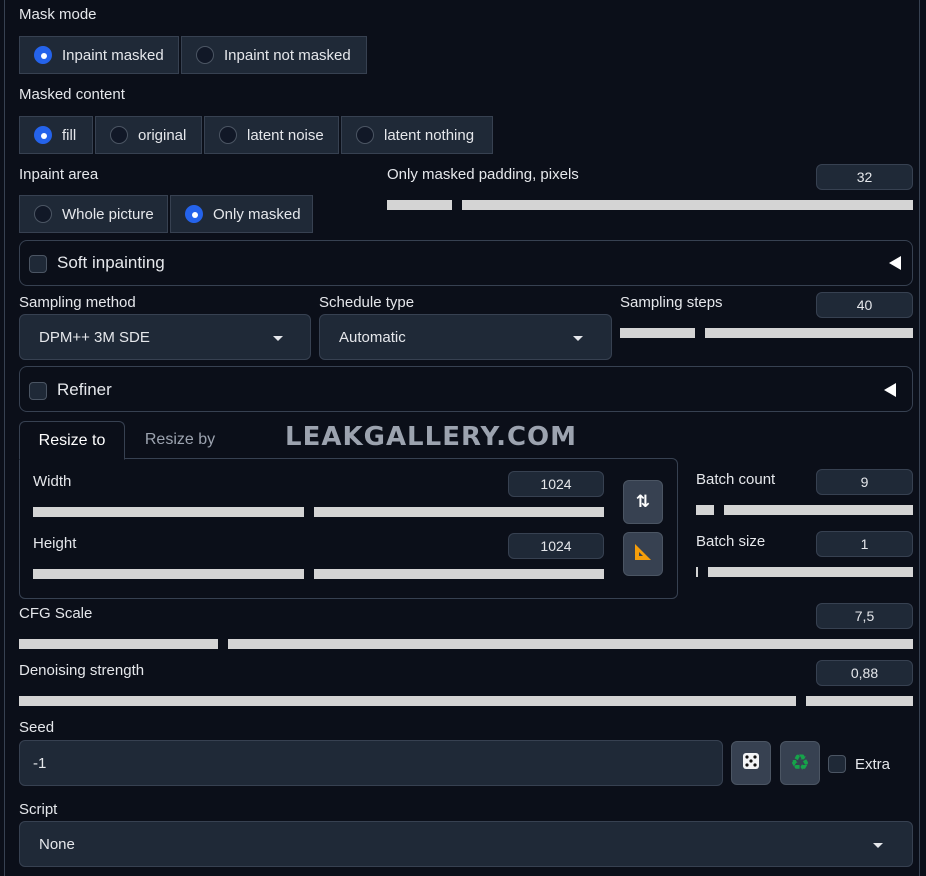 This screenshot has width=926, height=876. What do you see at coordinates (162, 135) in the screenshot?
I see `option-label: original` at bounding box center [162, 135].